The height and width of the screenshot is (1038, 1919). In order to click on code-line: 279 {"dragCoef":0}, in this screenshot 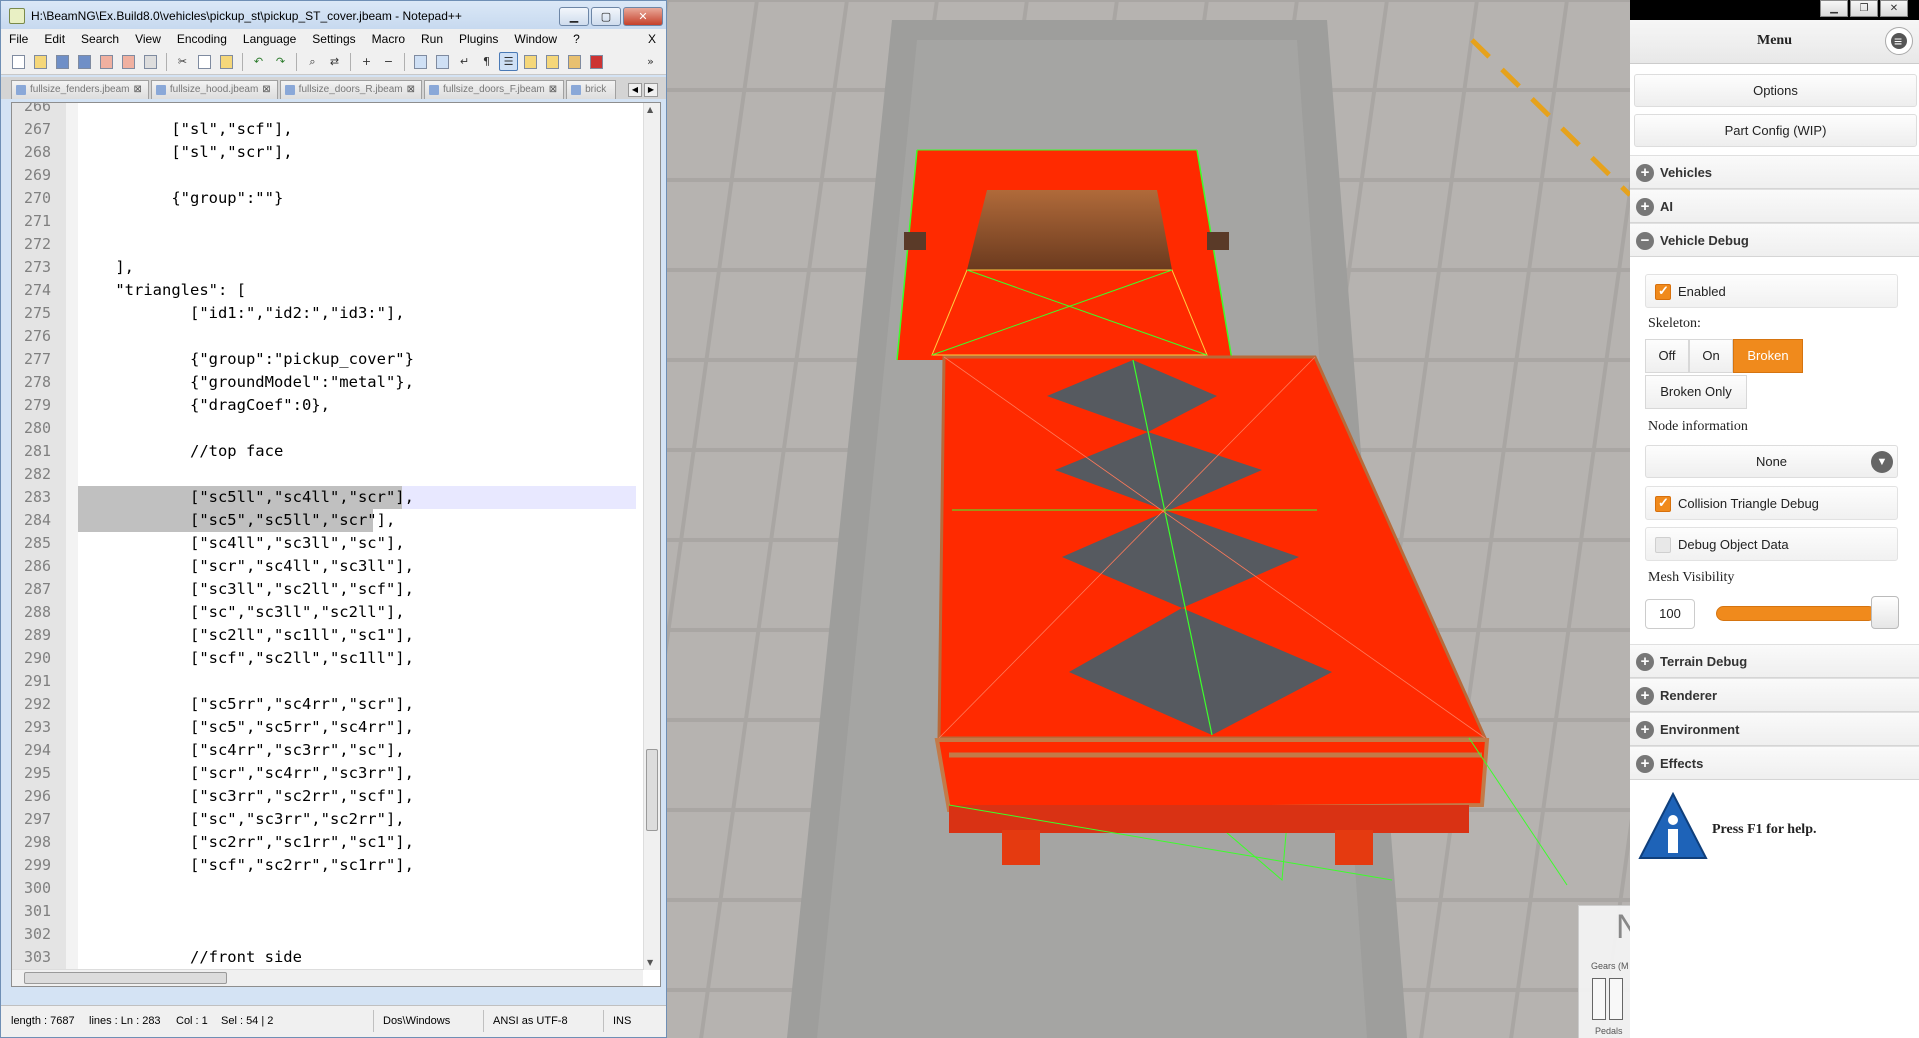, I will do `click(330, 405)`.